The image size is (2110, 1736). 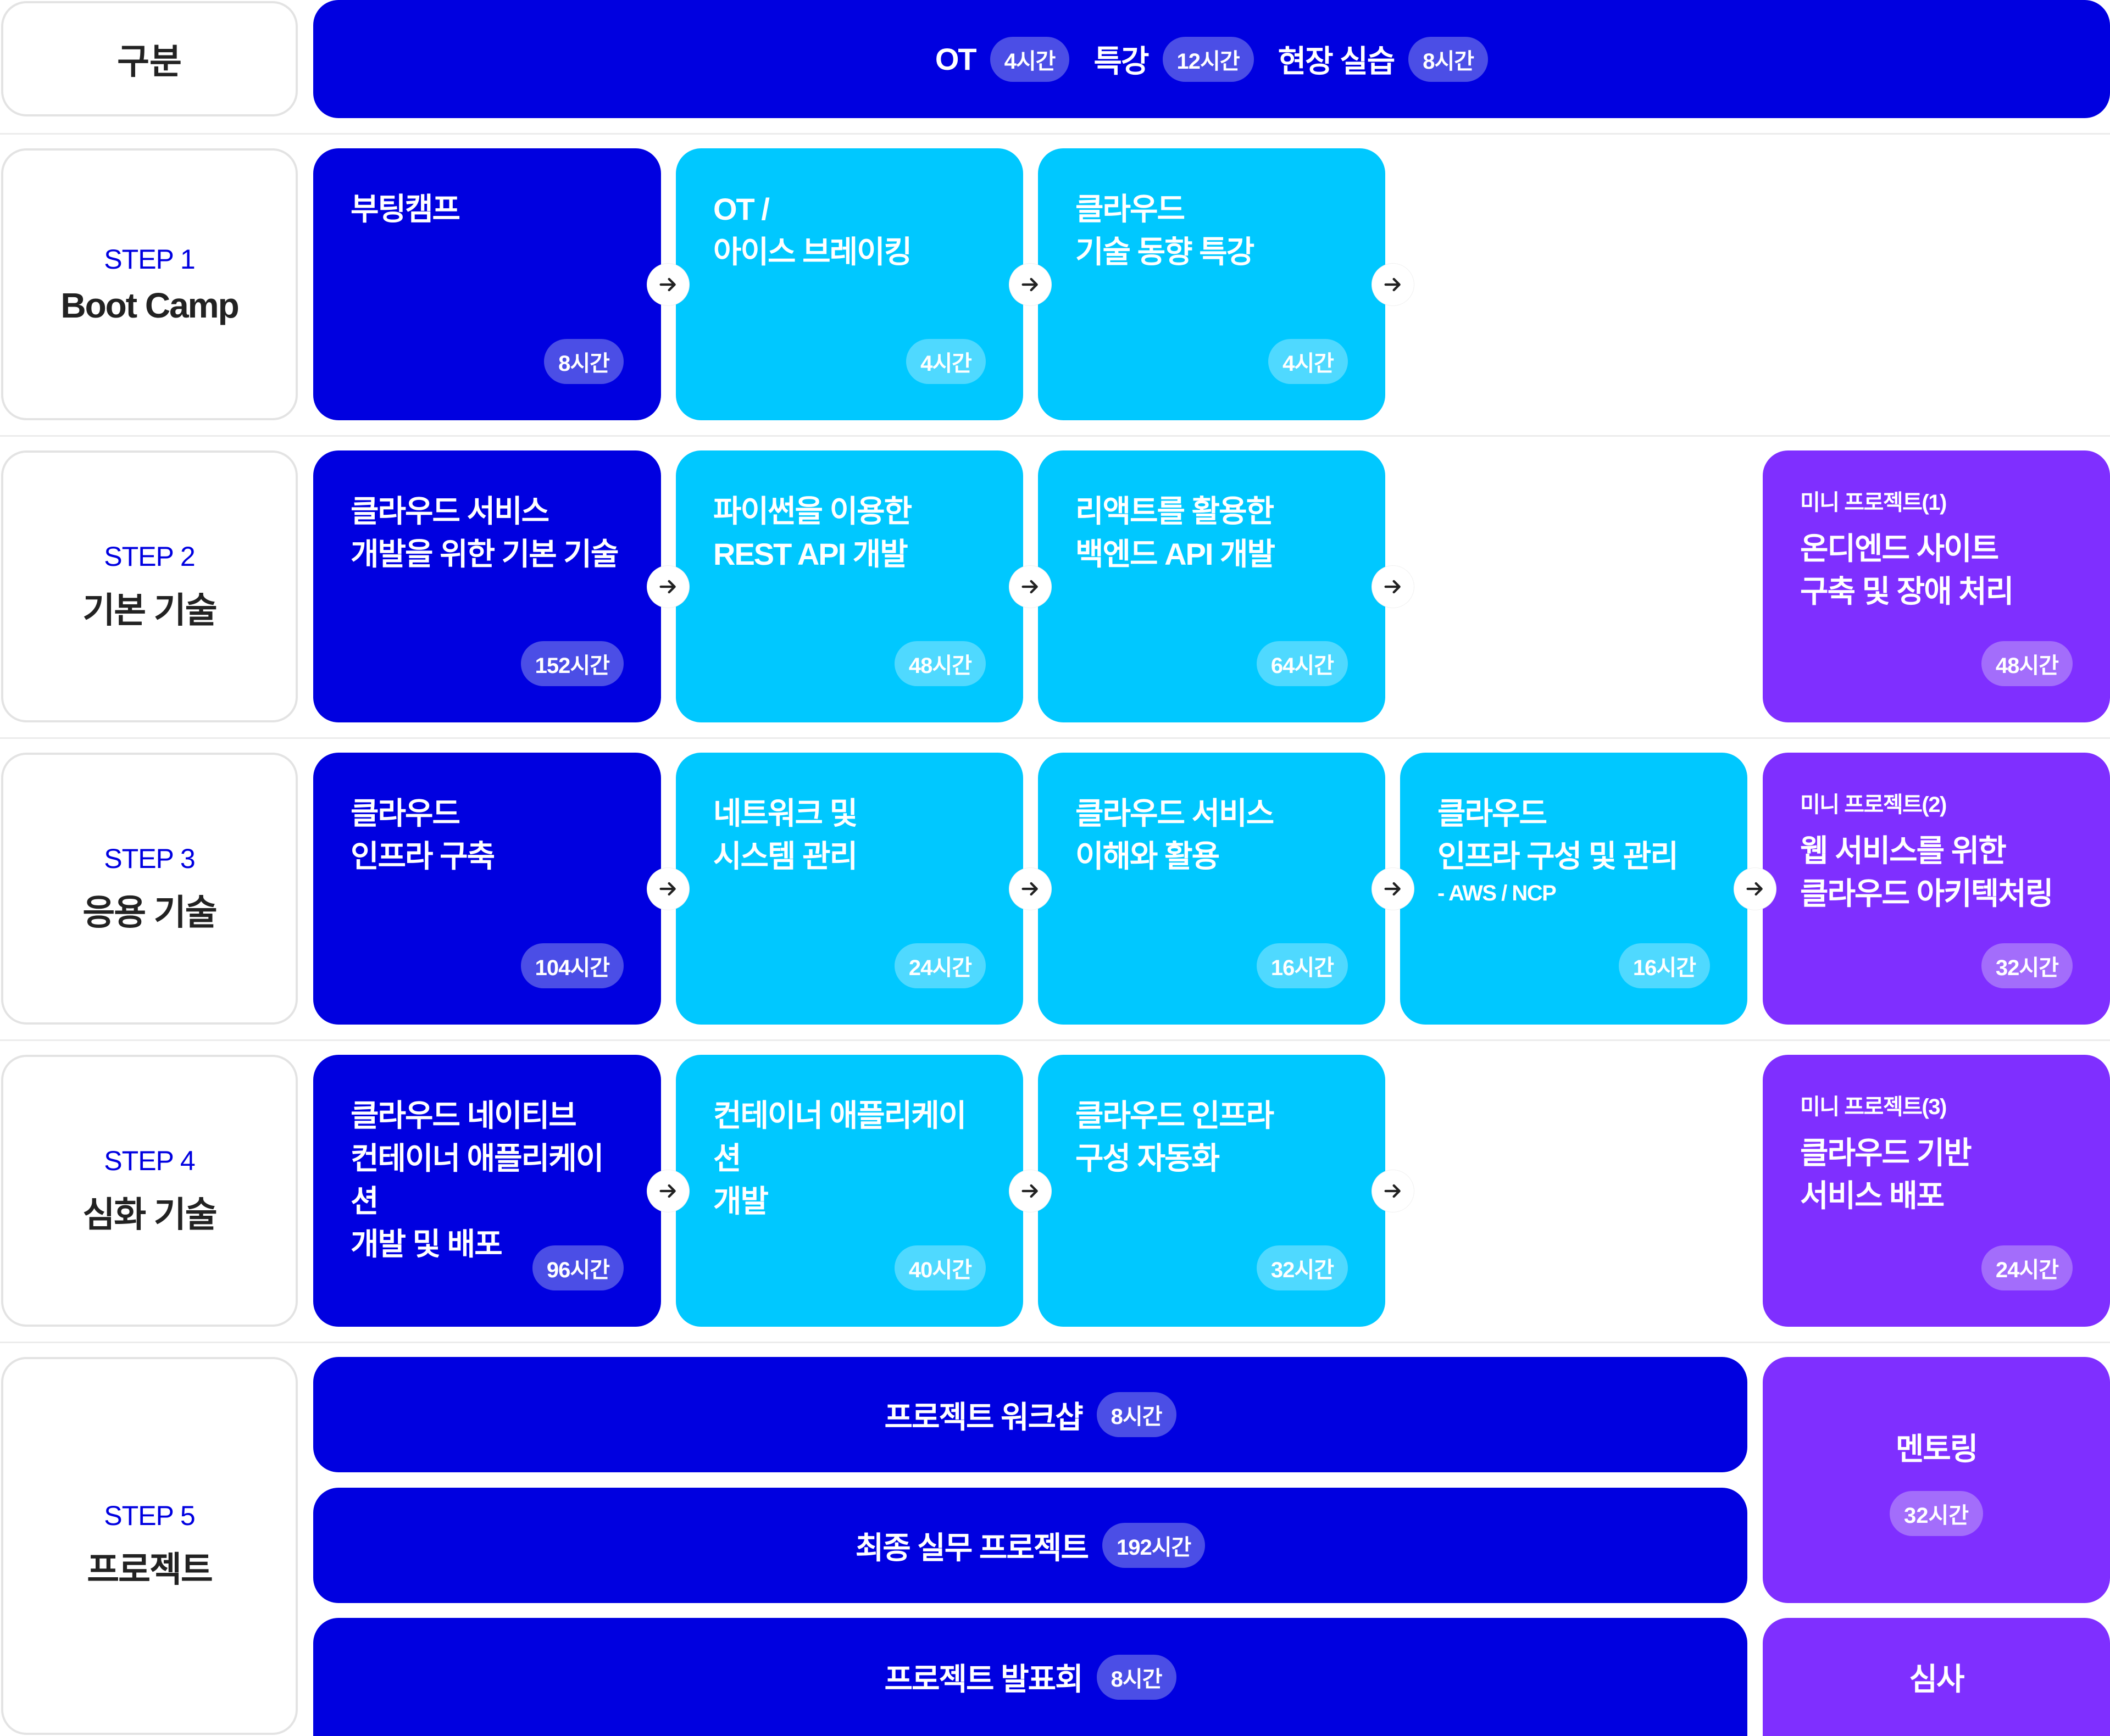 What do you see at coordinates (2027, 1268) in the screenshot?
I see `hours-badge: 24시간` at bounding box center [2027, 1268].